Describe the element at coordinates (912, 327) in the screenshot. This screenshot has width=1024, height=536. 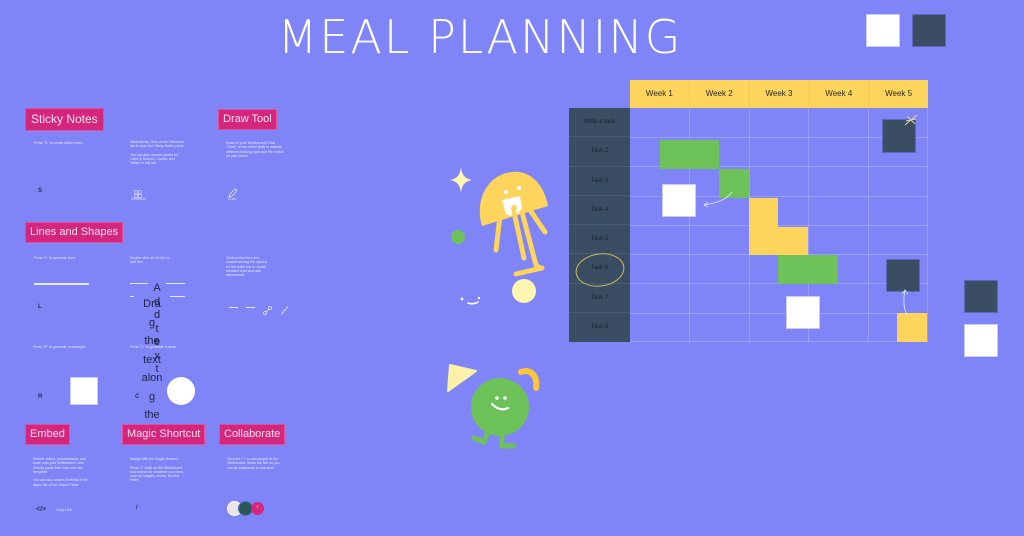
I see `yellow-bar-task8` at that location.